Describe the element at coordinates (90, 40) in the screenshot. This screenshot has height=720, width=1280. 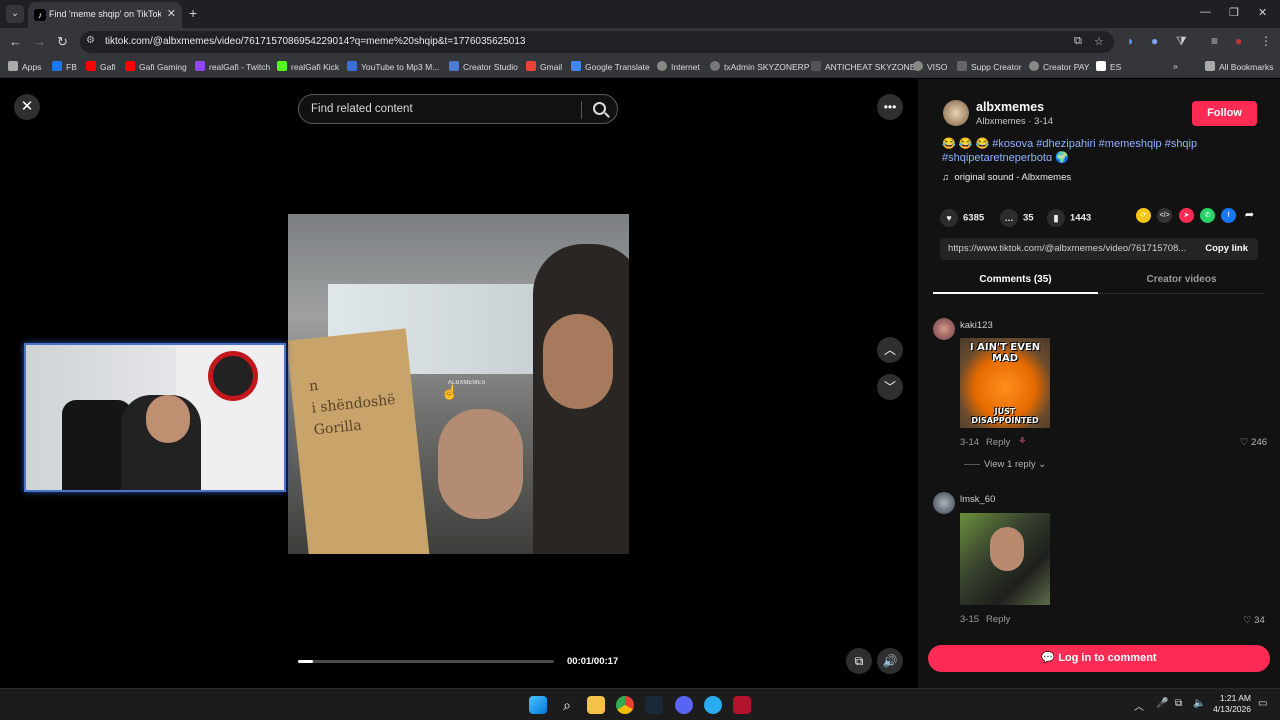
I see `site-info-icon: ⚙` at that location.